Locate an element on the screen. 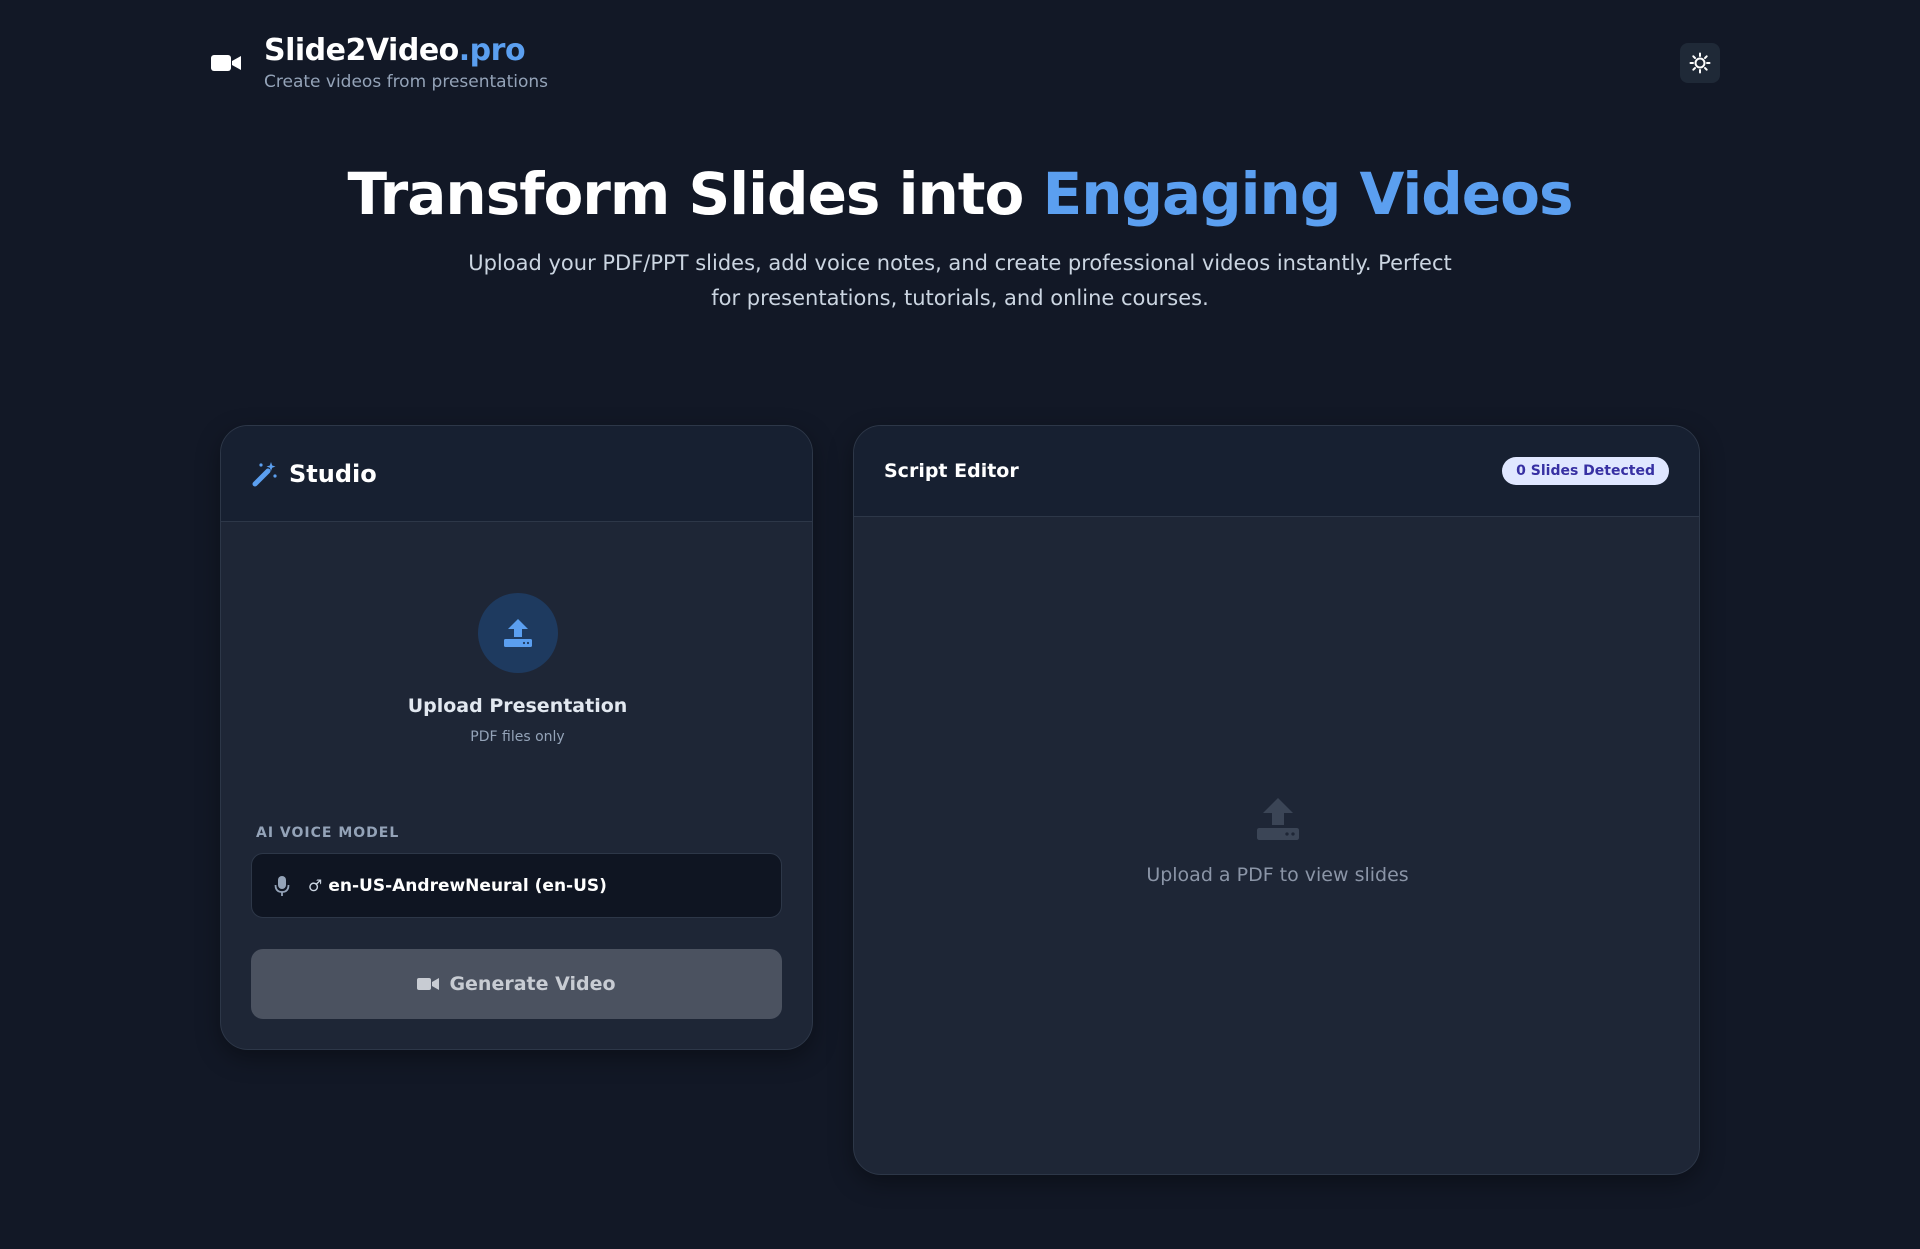 The height and width of the screenshot is (1249, 1920). upload-dropzone: Upload Presentation PDF files only is located at coordinates (516, 642).